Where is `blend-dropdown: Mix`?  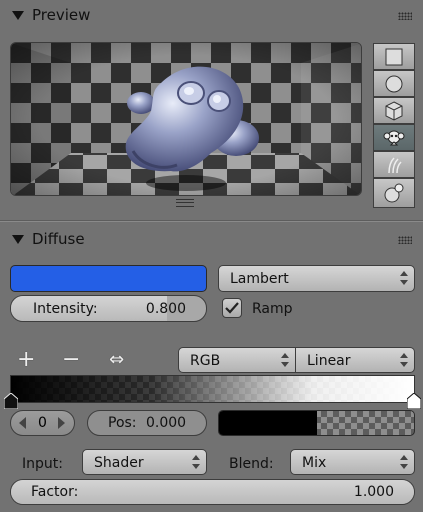
blend-dropdown: Mix is located at coordinates (352, 462).